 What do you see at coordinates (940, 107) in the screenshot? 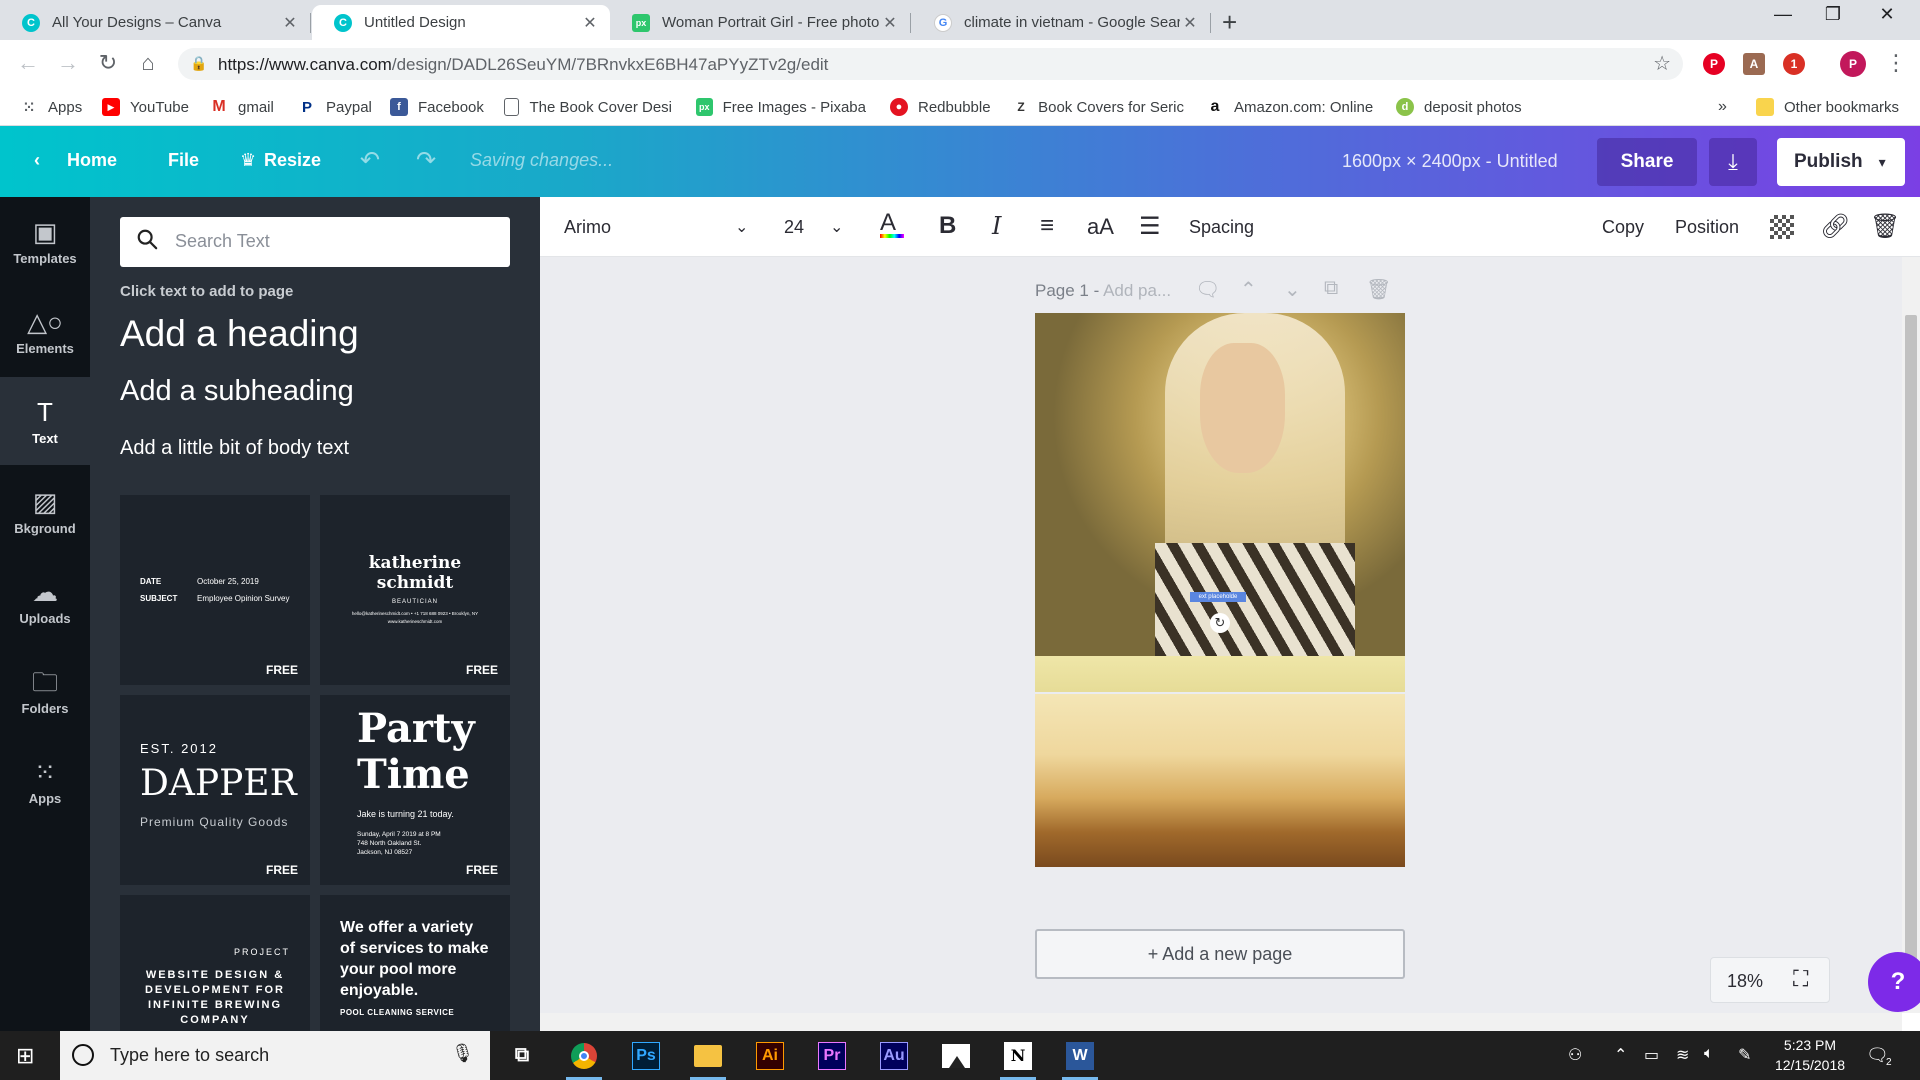
I see `bookmark-redbubble: ● Redbubble` at bounding box center [940, 107].